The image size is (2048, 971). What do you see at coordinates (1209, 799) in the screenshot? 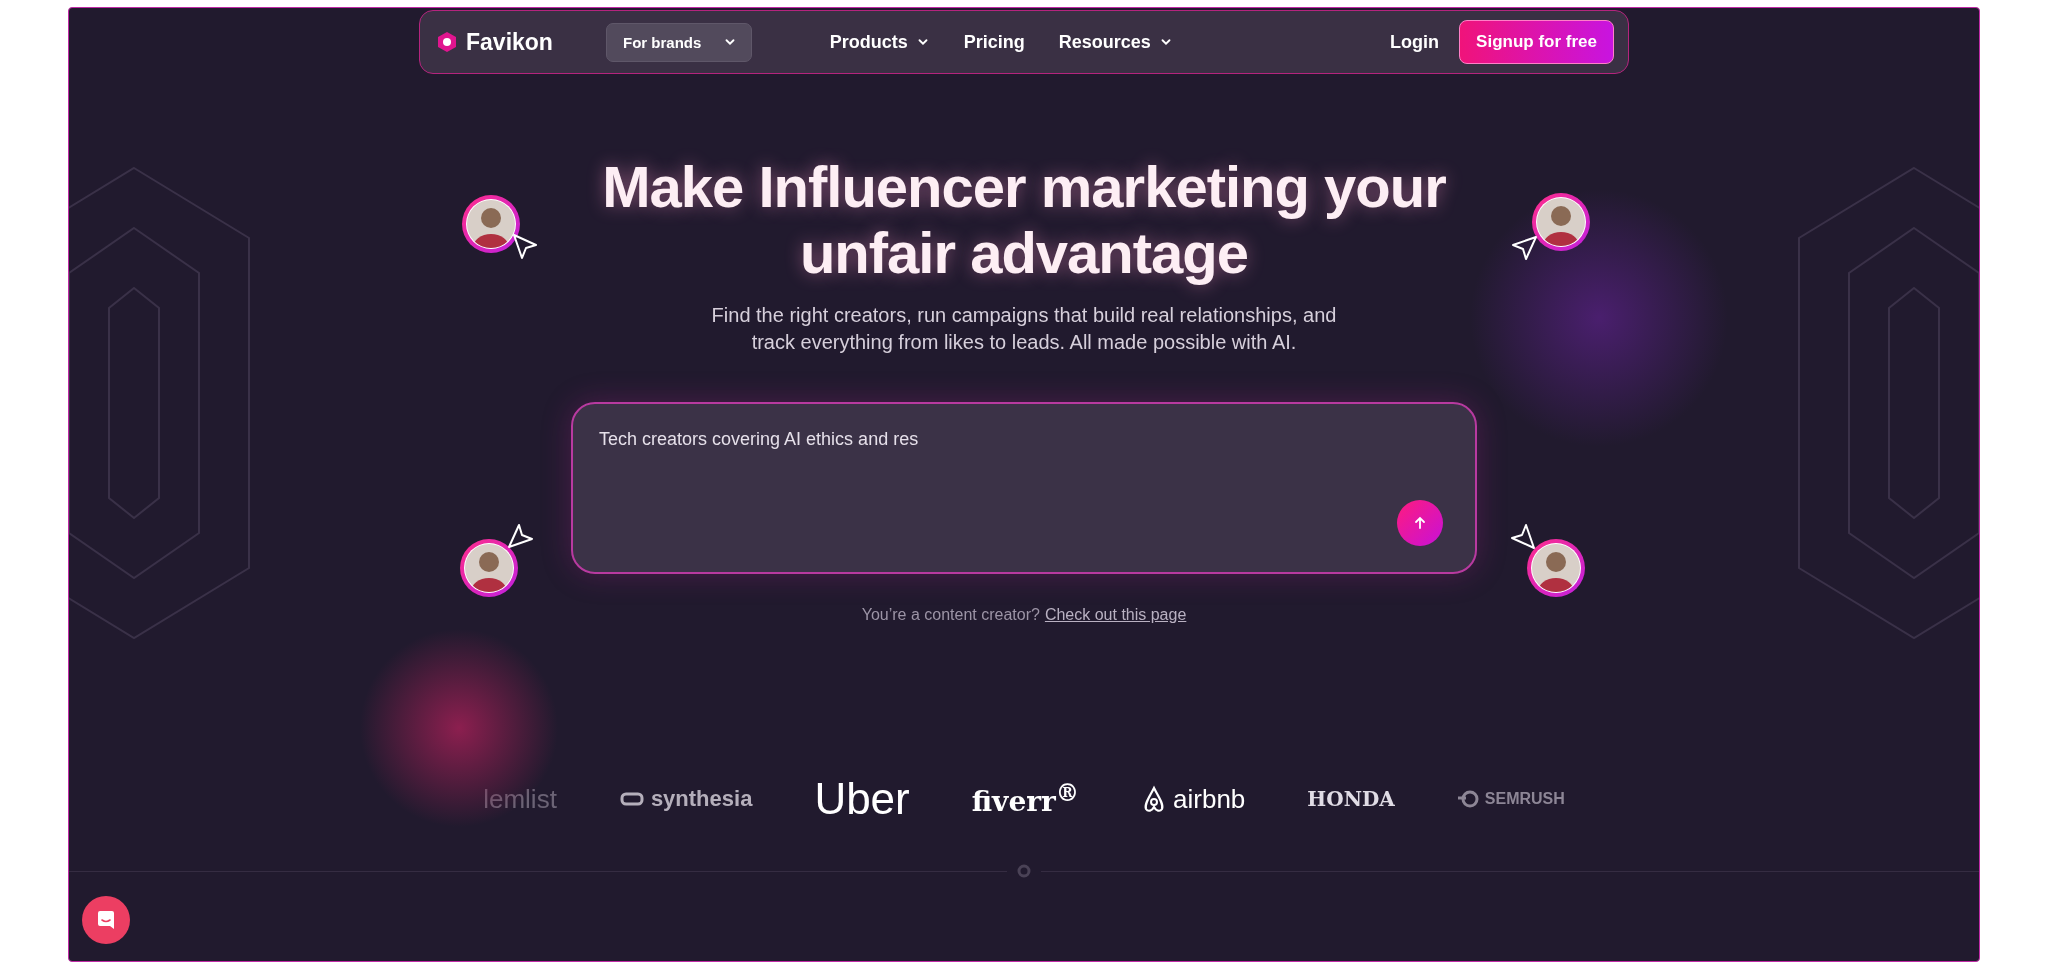
I see `brand-logo: airbnb` at bounding box center [1209, 799].